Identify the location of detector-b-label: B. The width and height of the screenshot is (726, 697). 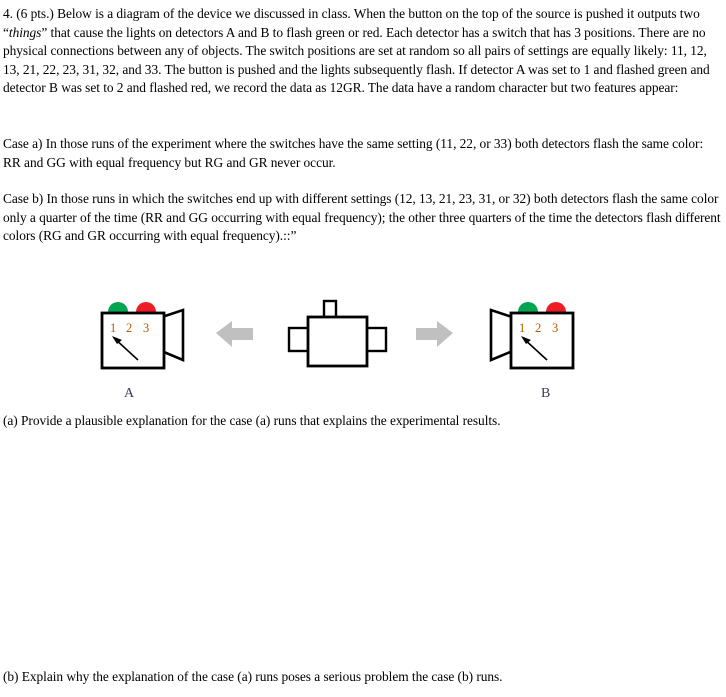
(546, 393).